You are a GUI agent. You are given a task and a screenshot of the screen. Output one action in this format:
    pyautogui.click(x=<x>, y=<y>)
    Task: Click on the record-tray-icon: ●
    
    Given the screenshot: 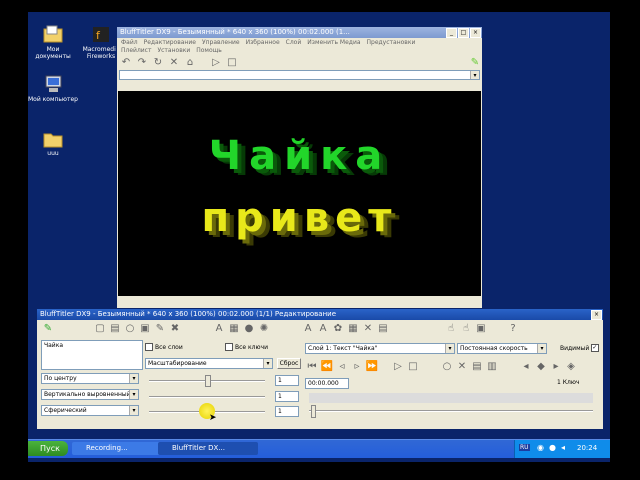 What is the action you would take?
    pyautogui.click(x=552, y=447)
    